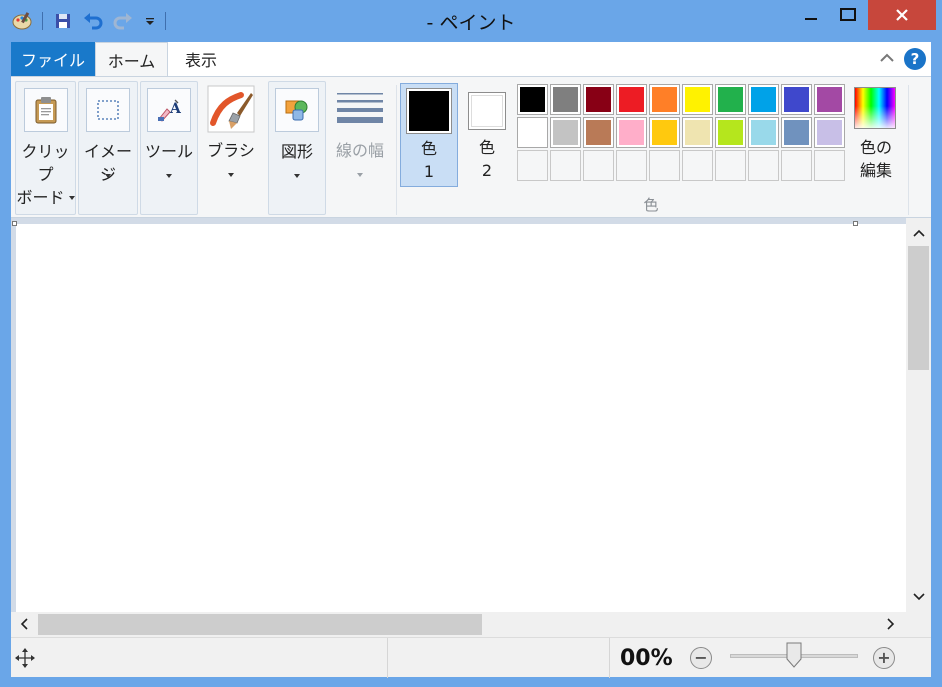 The image size is (942, 687). I want to click on minimize-button, so click(811, 15).